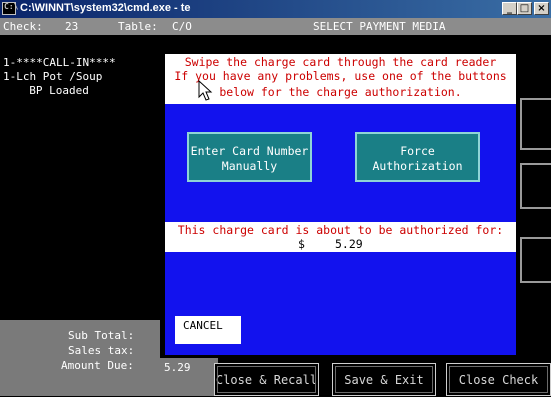 The image size is (551, 397). Describe the element at coordinates (52, 76) in the screenshot. I see `order-item: 1-Lch Pot /Soup` at that location.